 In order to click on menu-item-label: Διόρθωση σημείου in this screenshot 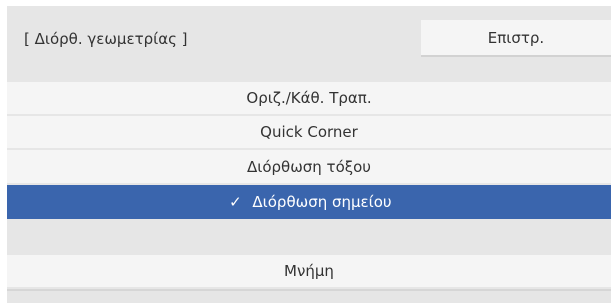, I will do `click(322, 202)`.